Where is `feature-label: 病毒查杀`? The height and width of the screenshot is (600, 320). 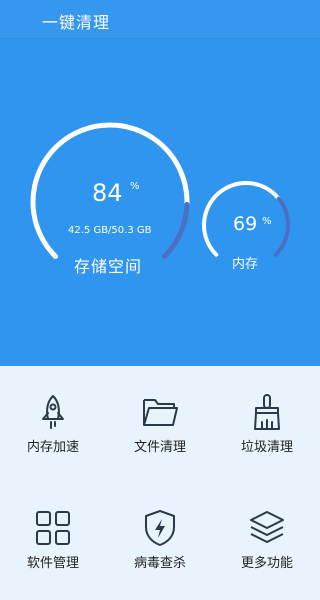 feature-label: 病毒查杀 is located at coordinates (159, 563).